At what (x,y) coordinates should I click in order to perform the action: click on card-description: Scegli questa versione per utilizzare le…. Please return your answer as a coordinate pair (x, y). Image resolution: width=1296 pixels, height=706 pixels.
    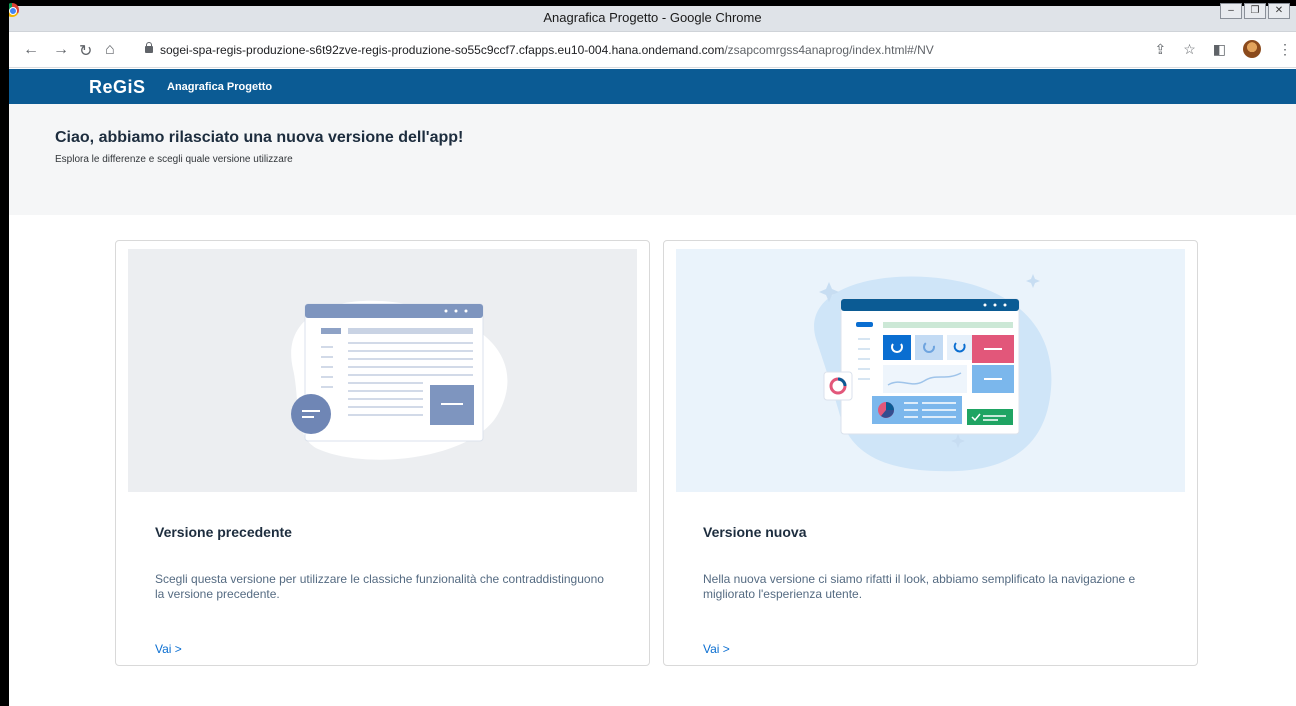
    Looking at the image, I should click on (379, 586).